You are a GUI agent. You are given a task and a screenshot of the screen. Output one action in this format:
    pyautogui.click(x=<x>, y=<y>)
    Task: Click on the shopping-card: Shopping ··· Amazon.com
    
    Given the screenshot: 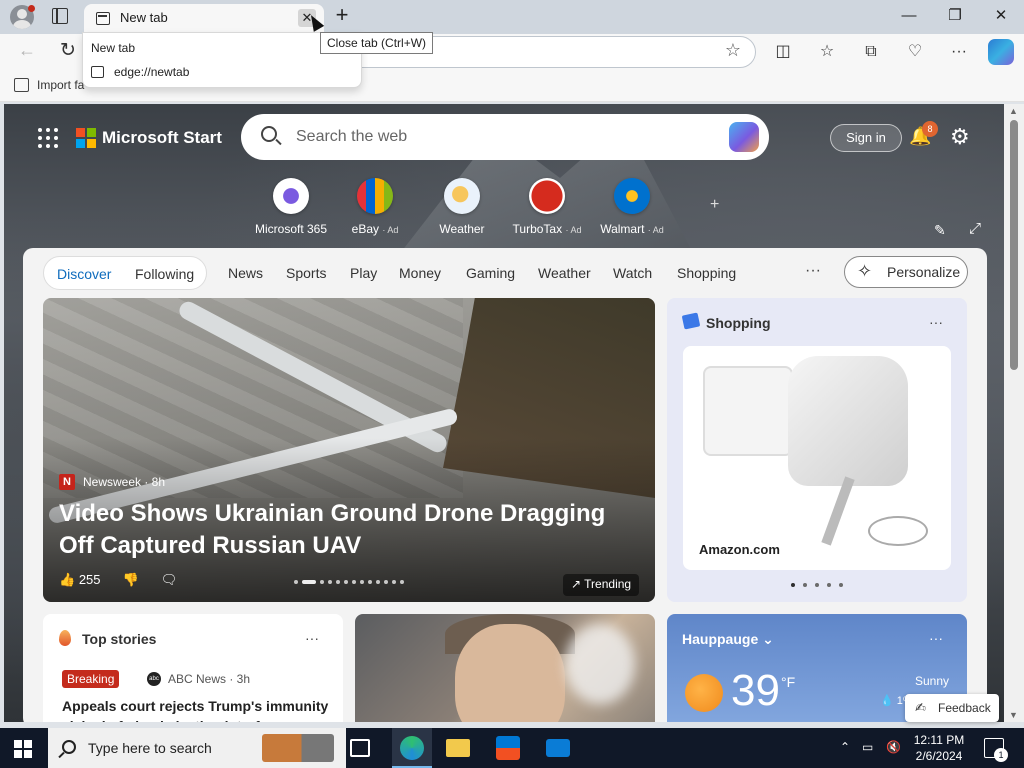 What is the action you would take?
    pyautogui.click(x=817, y=450)
    